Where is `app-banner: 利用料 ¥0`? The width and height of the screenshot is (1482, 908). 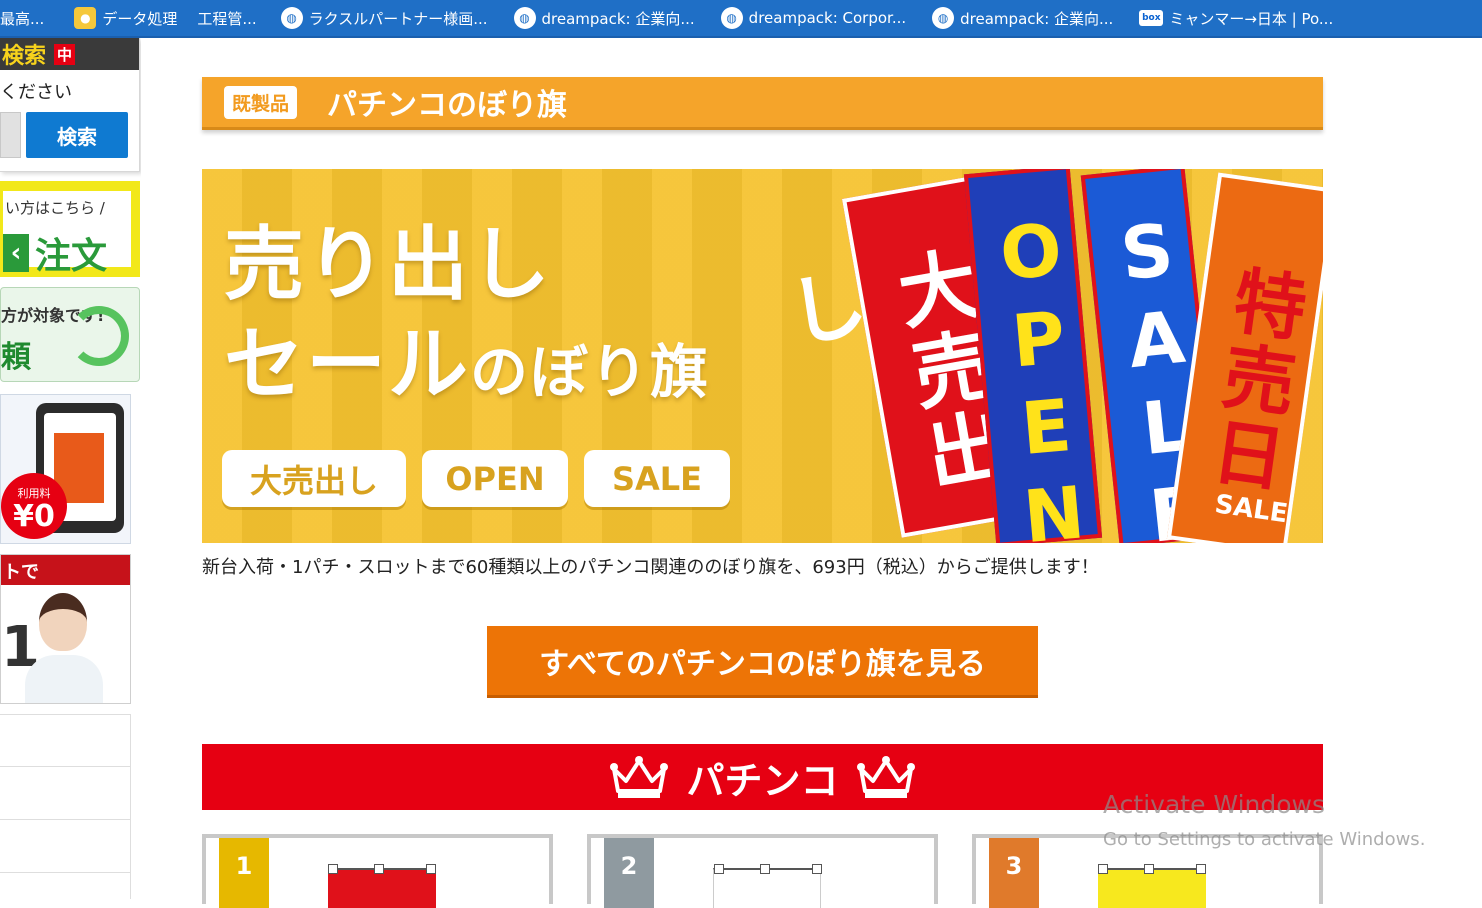 app-banner: 利用料 ¥0 is located at coordinates (65, 469).